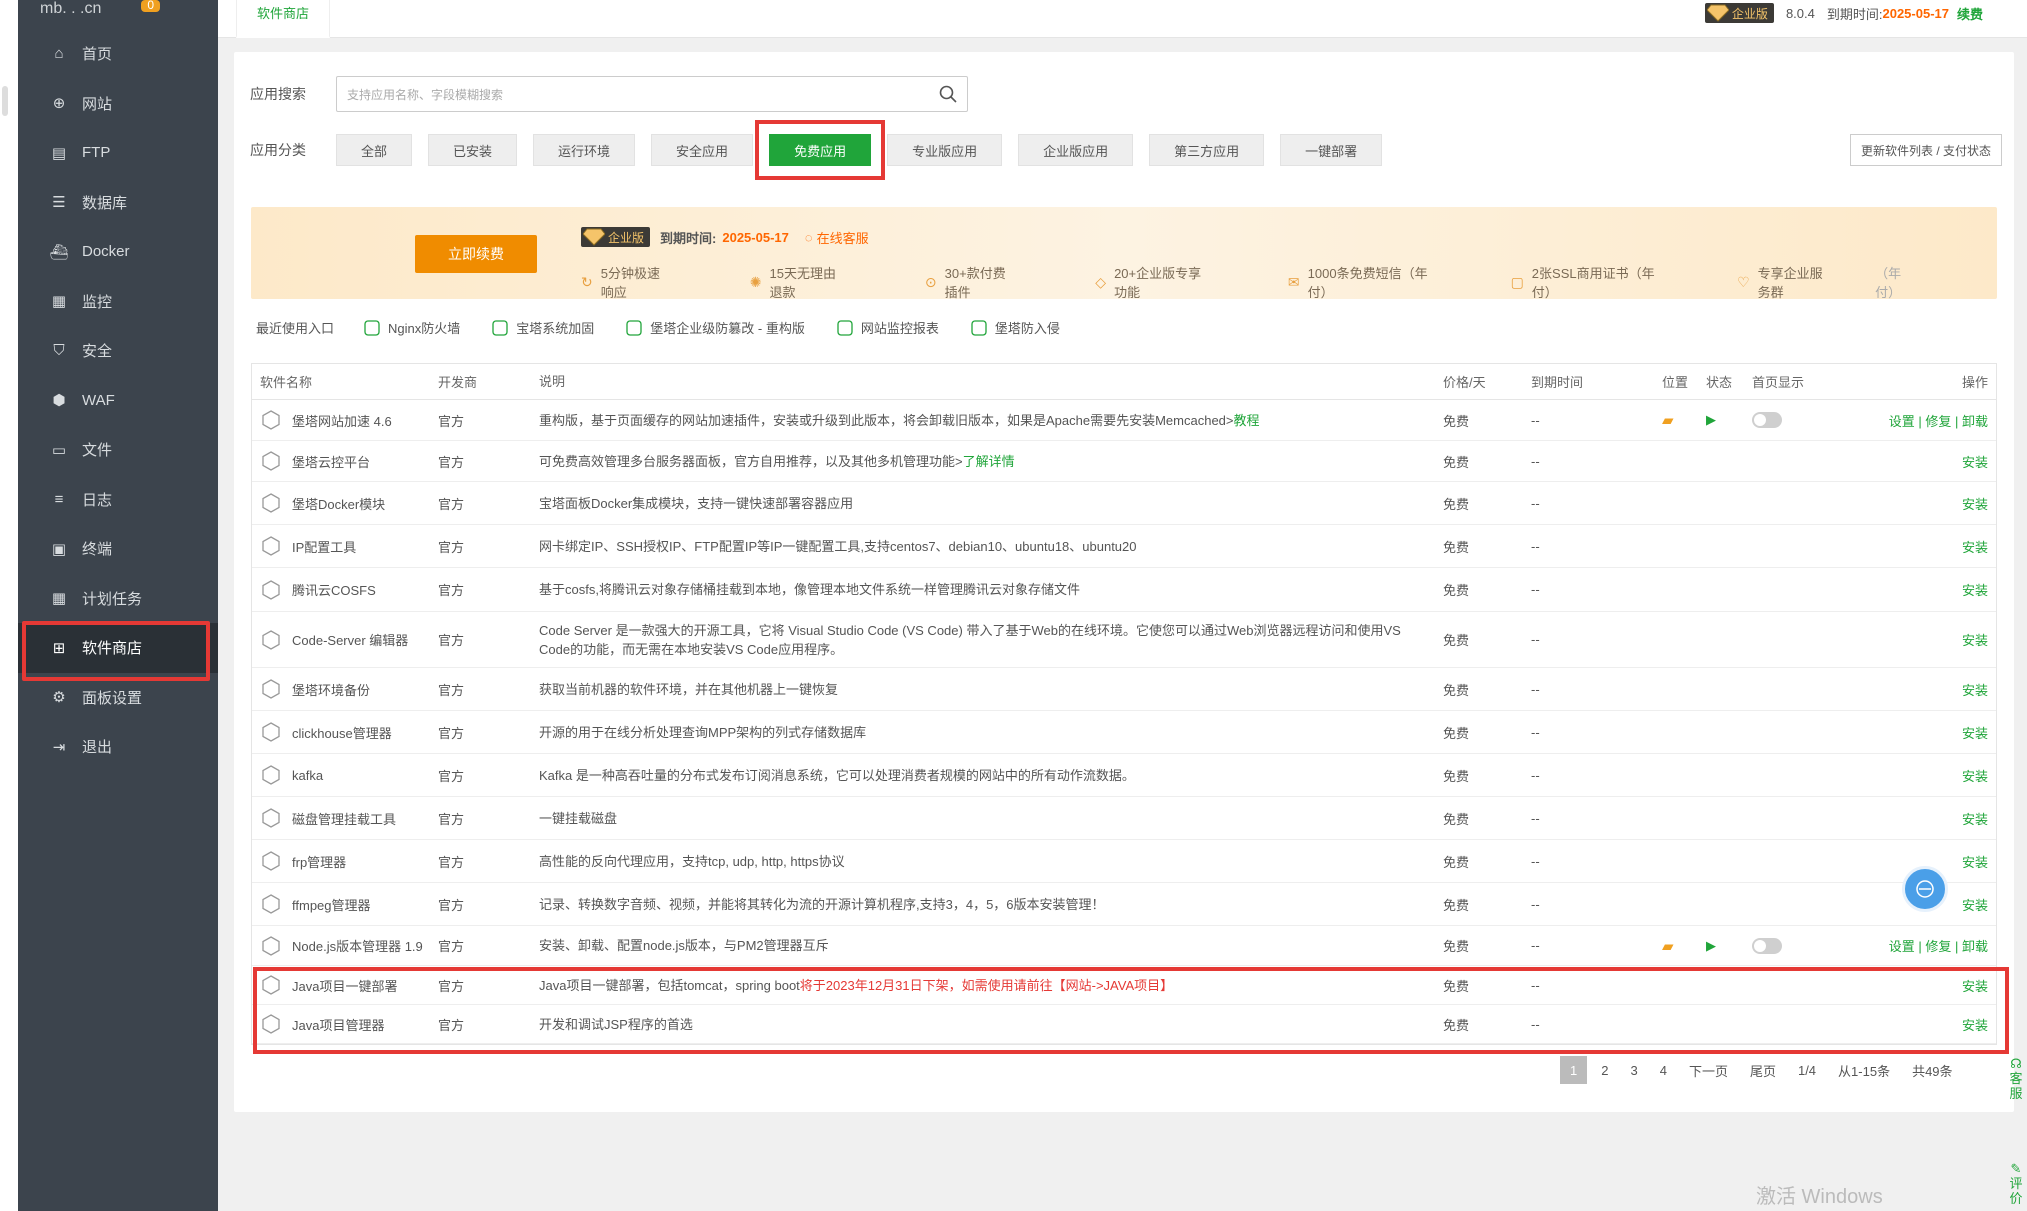  Describe the element at coordinates (118, 203) in the screenshot. I see `sidebar-item-3: ☰ 数据库` at that location.